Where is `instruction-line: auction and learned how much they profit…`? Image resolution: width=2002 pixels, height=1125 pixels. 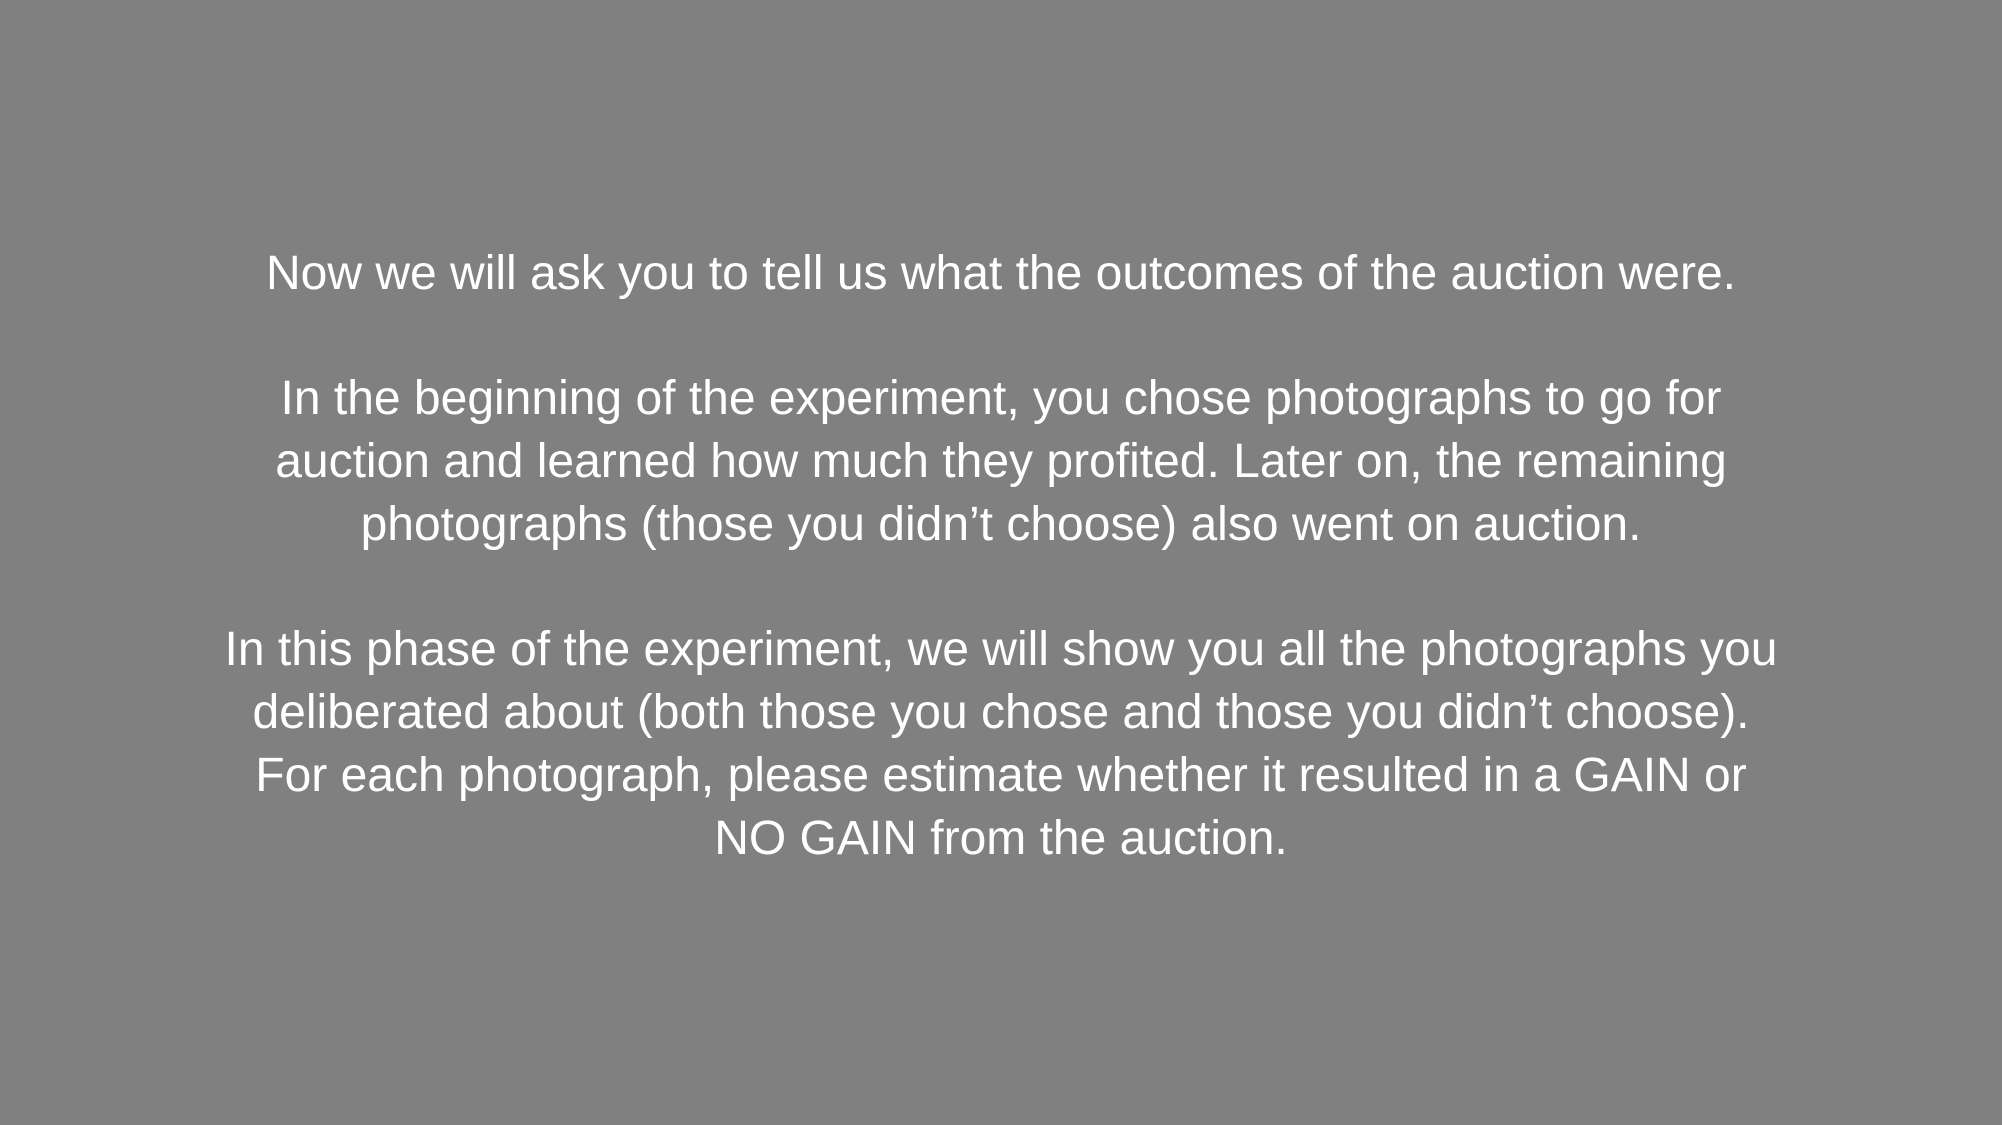
instruction-line: auction and learned how much they profit… is located at coordinates (1001, 461).